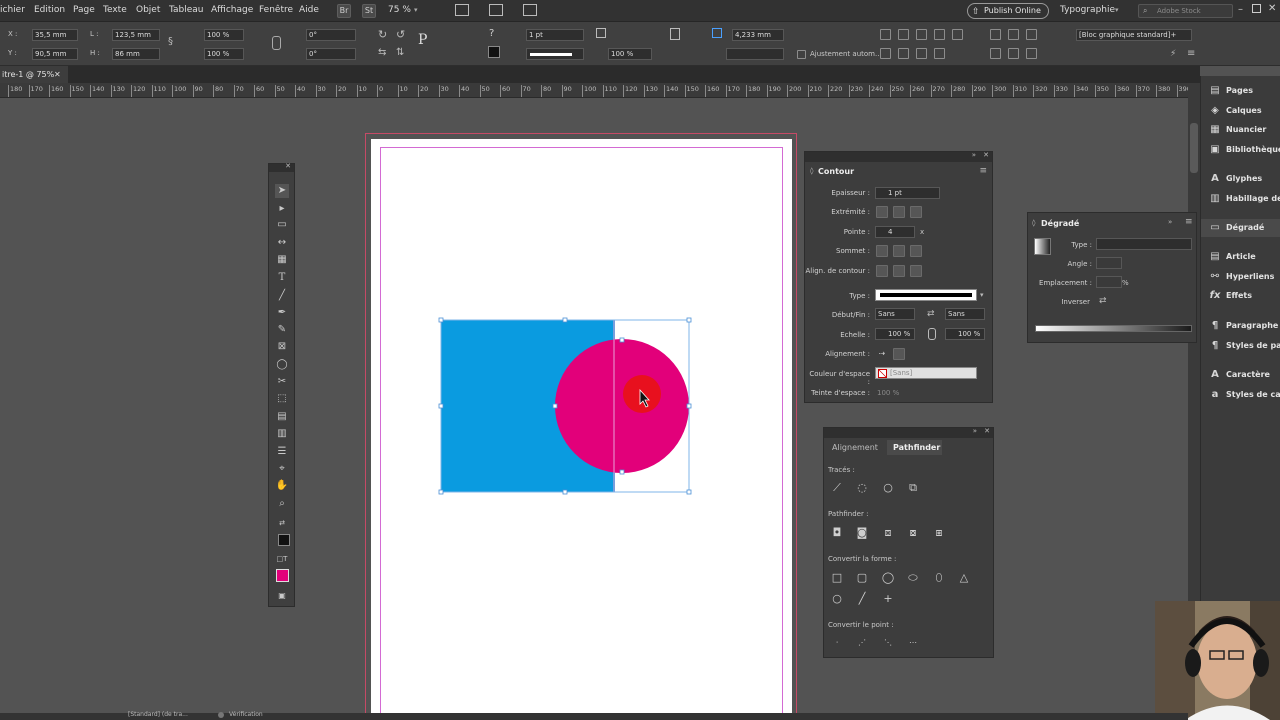 The image size is (1280, 720). Describe the element at coordinates (148, 10) in the screenshot. I see `menu-objet: Objet` at that location.